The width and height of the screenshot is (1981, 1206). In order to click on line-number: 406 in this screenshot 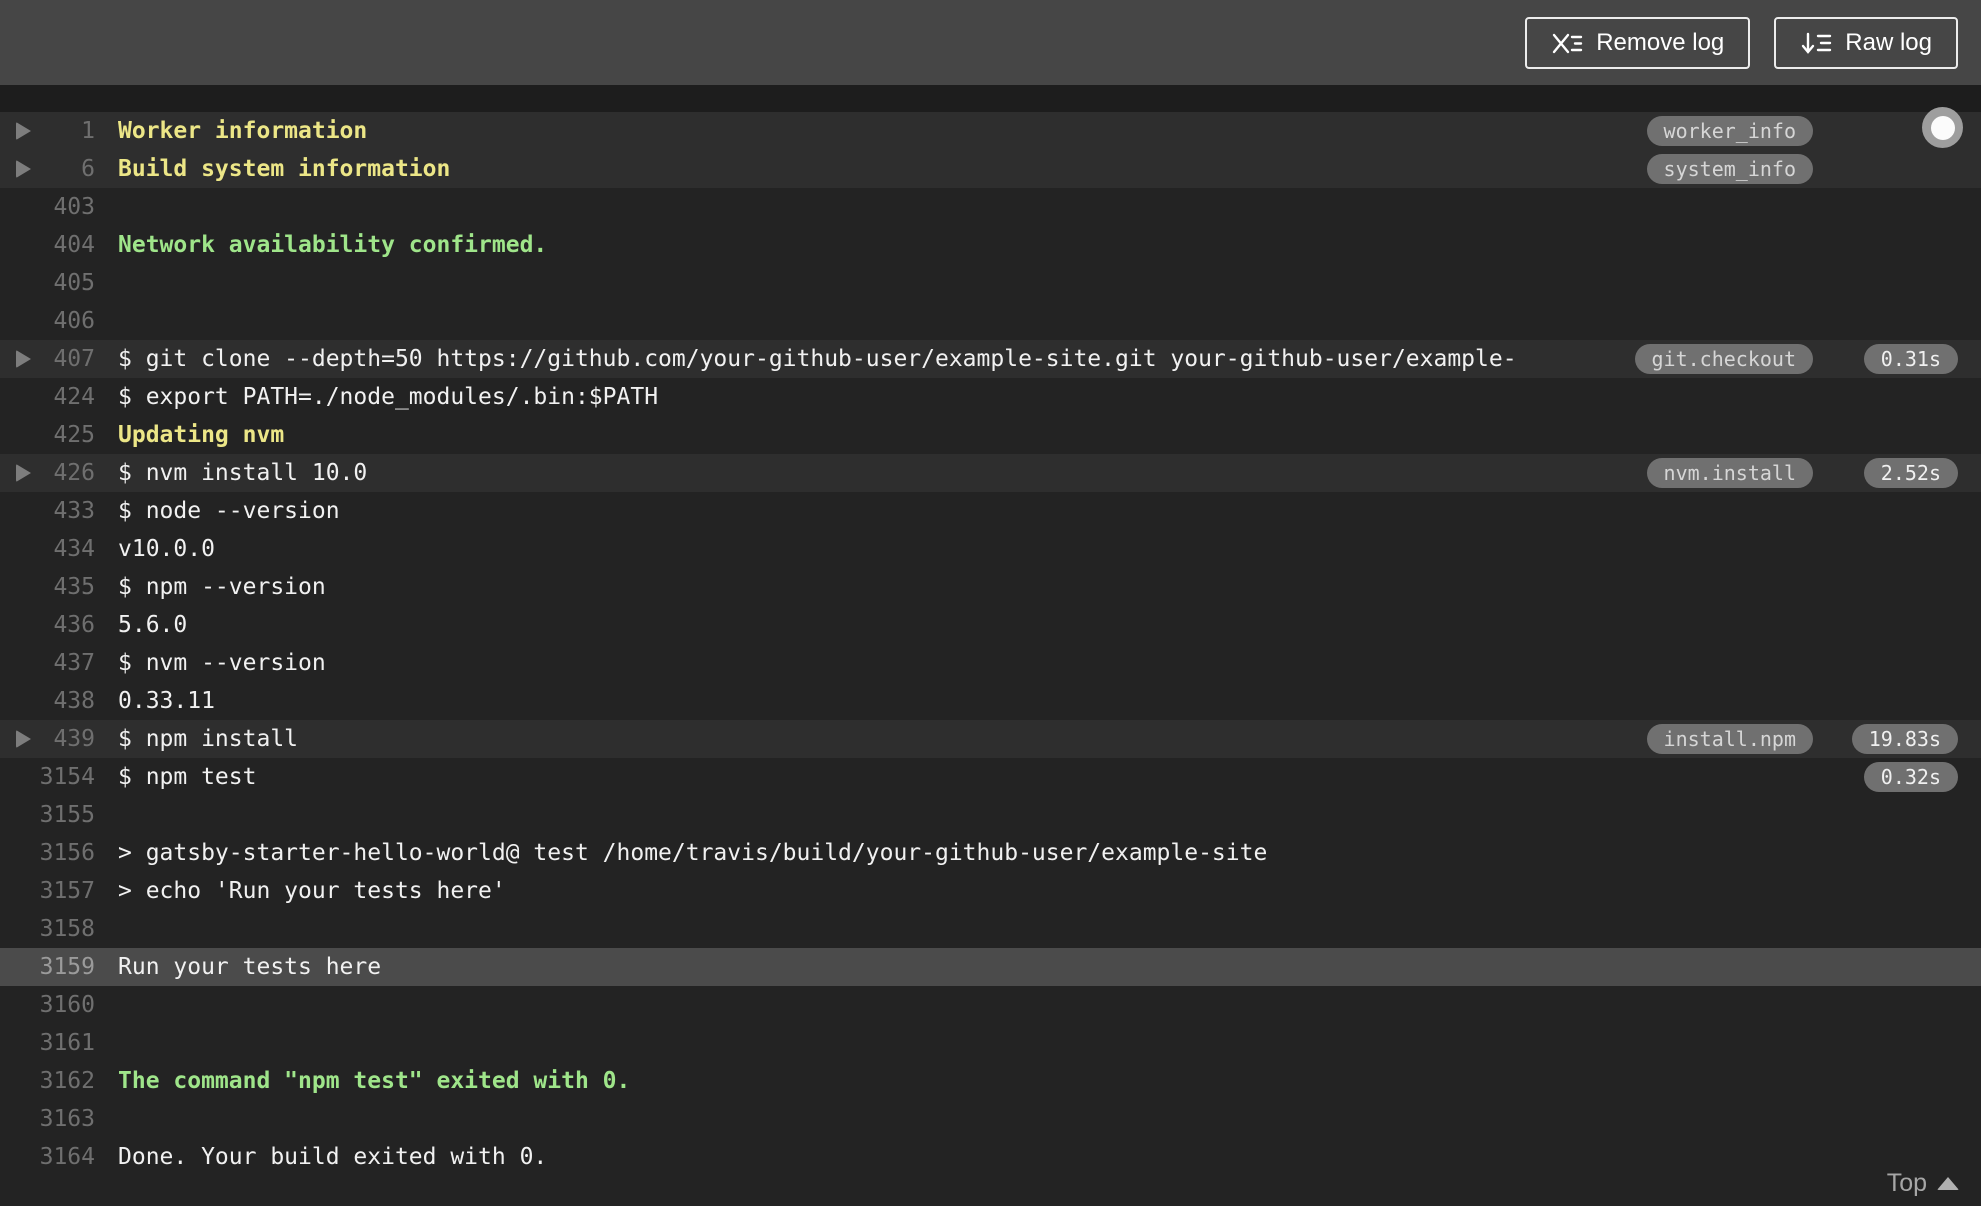, I will do `click(47, 321)`.